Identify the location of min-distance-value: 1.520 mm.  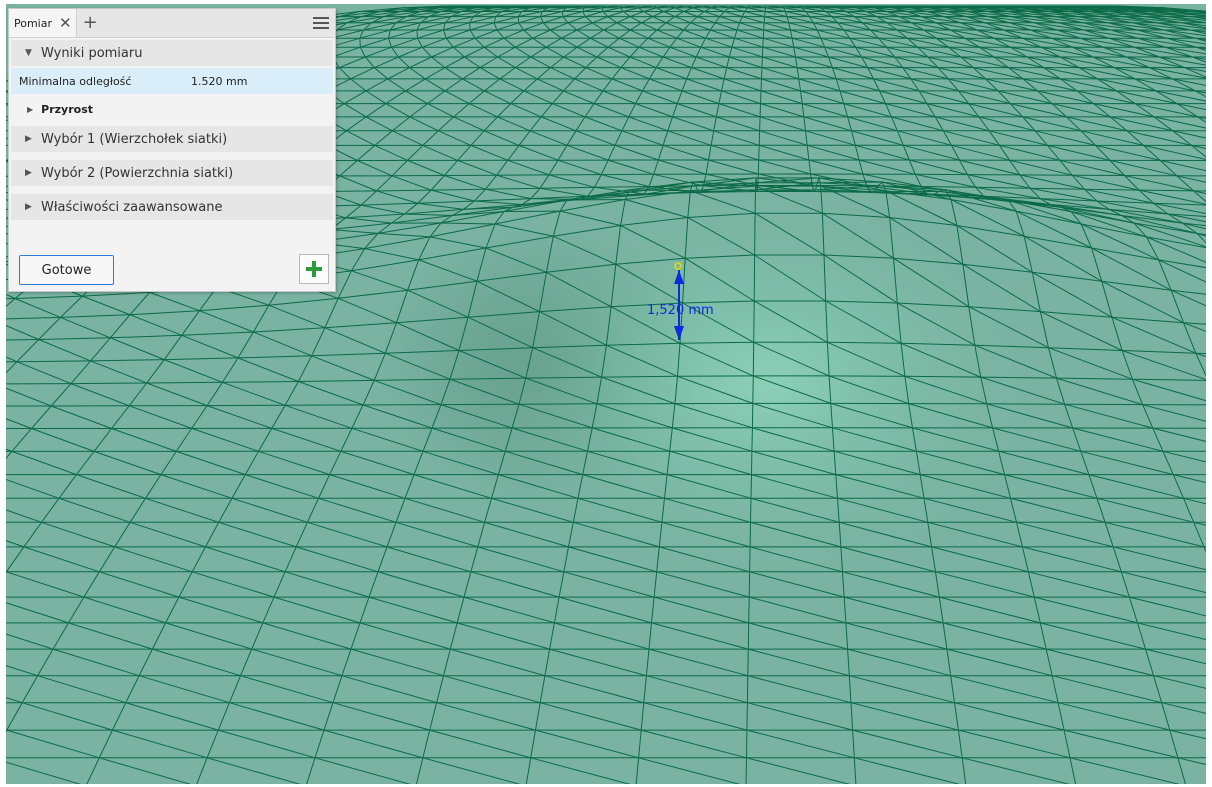
(219, 81).